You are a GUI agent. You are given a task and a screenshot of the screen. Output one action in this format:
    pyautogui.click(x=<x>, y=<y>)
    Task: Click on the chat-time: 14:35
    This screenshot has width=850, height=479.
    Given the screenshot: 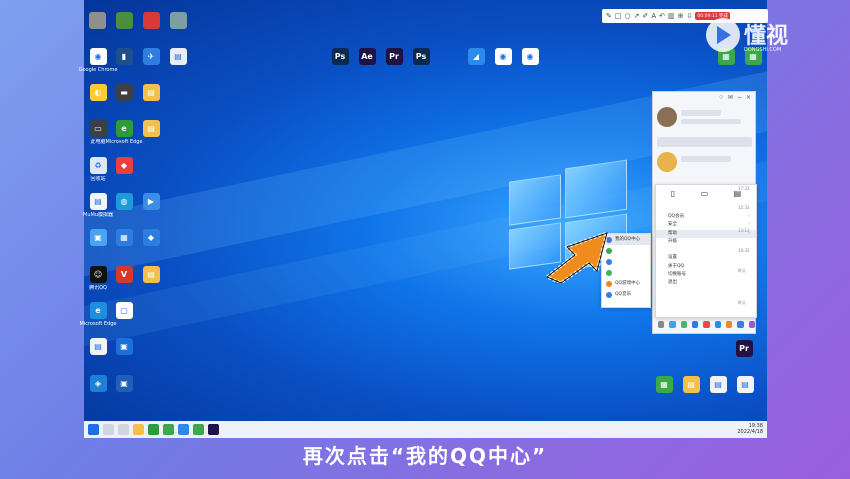 What is the action you would take?
    pyautogui.click(x=744, y=250)
    